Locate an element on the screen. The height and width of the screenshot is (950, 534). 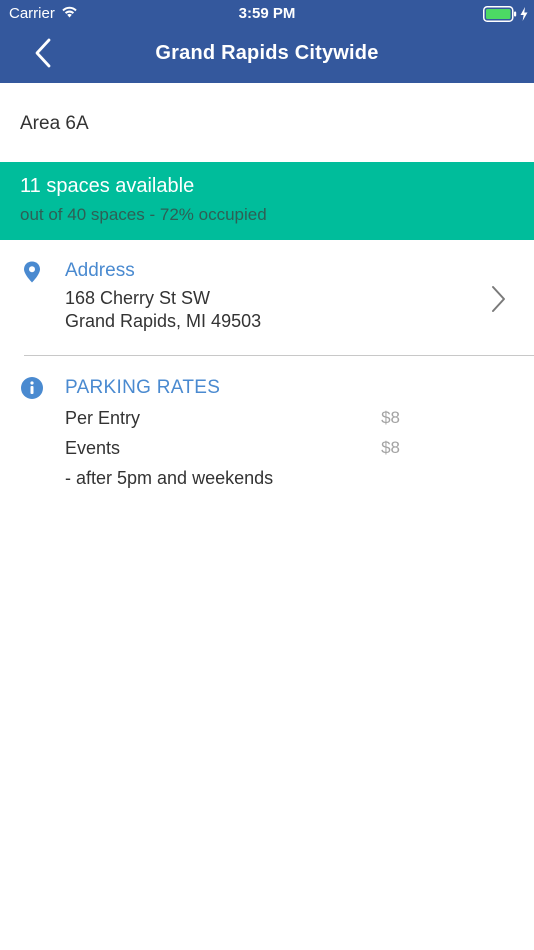
chevron-right-icon is located at coordinates (498, 301).